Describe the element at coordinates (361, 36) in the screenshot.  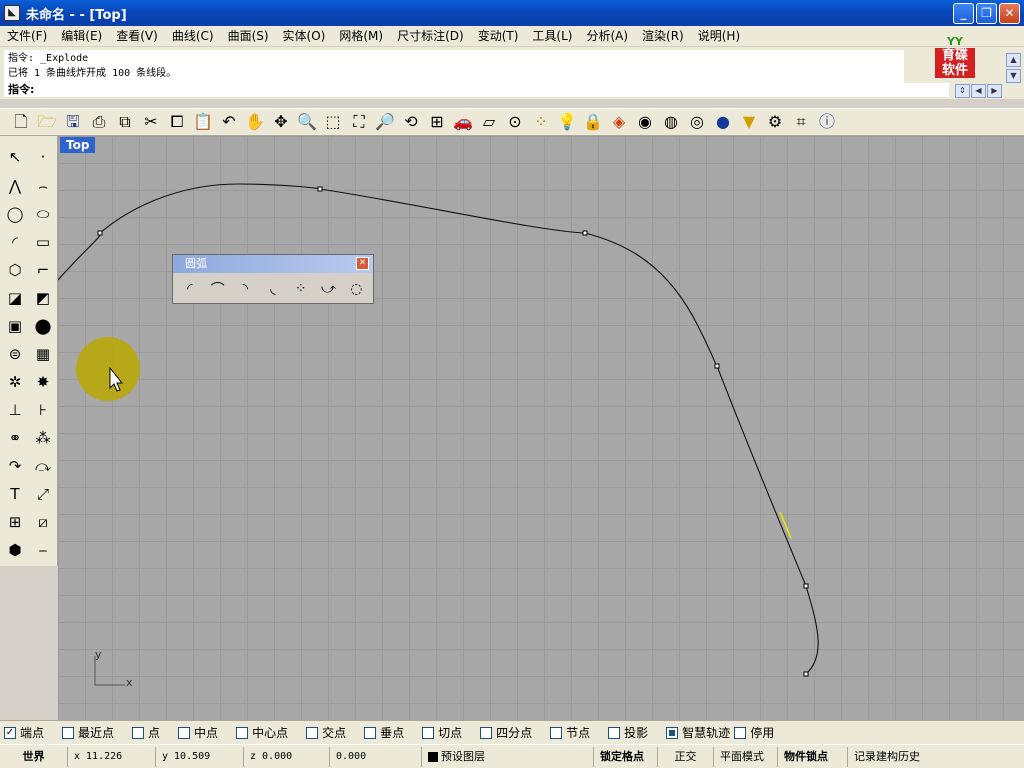
I see `menu-mesh: 网格(M)` at that location.